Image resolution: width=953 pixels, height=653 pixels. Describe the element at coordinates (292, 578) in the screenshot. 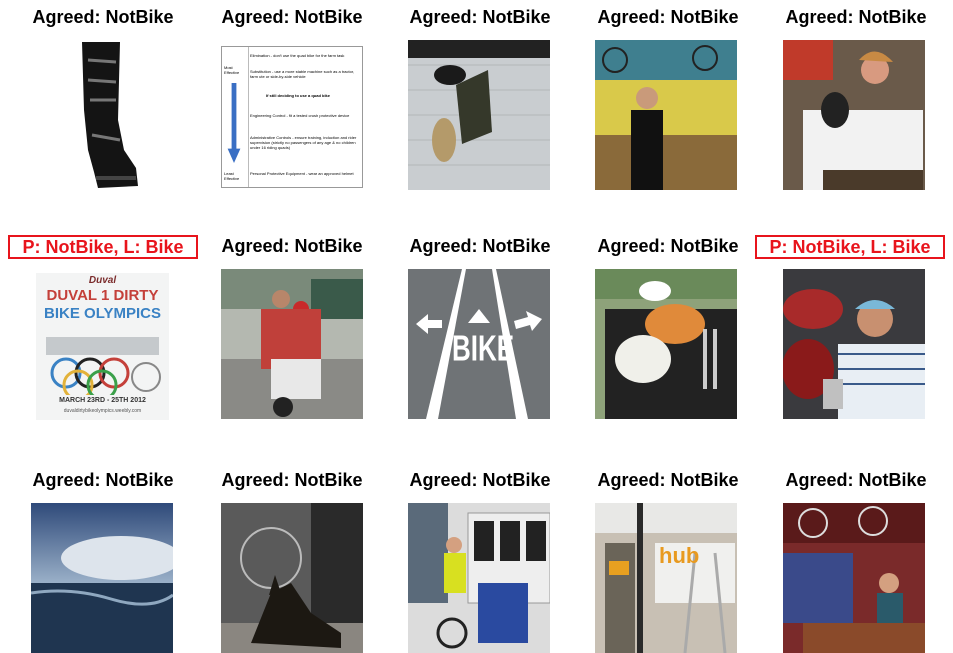

I see `thumb-dog-bike` at that location.